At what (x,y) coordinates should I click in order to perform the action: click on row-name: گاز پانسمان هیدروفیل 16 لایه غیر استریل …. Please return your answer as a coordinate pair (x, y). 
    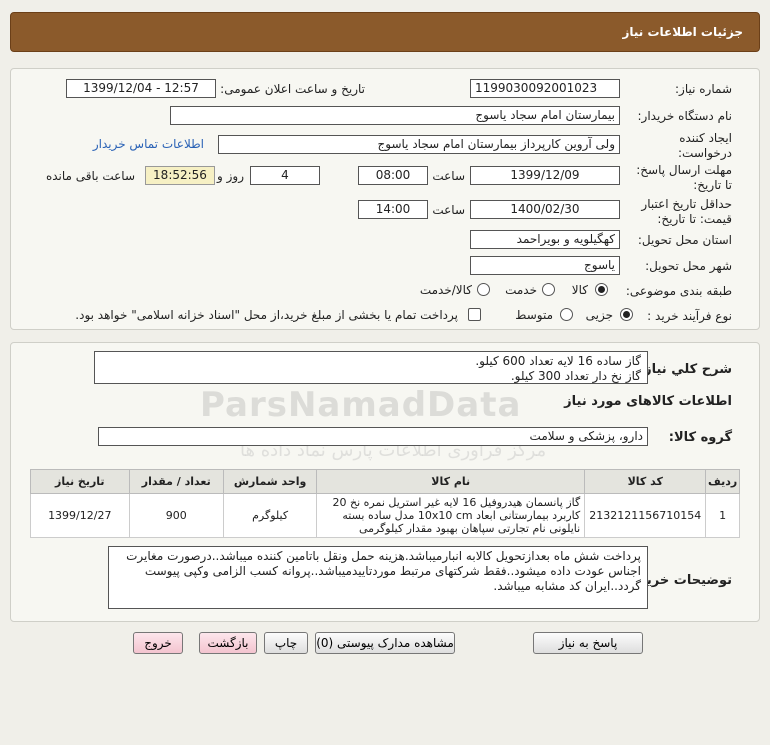
    Looking at the image, I should click on (451, 515).